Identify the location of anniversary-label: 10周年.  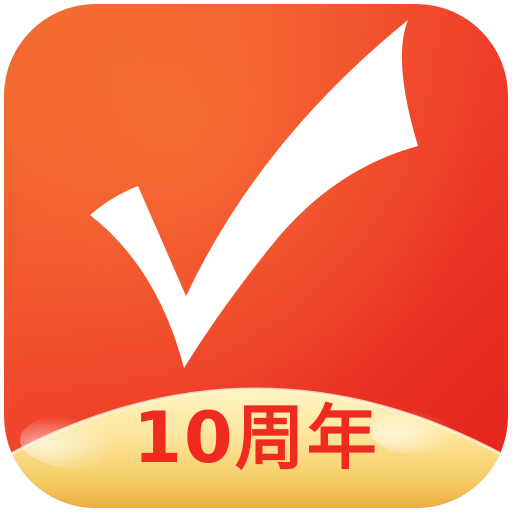
(256, 438).